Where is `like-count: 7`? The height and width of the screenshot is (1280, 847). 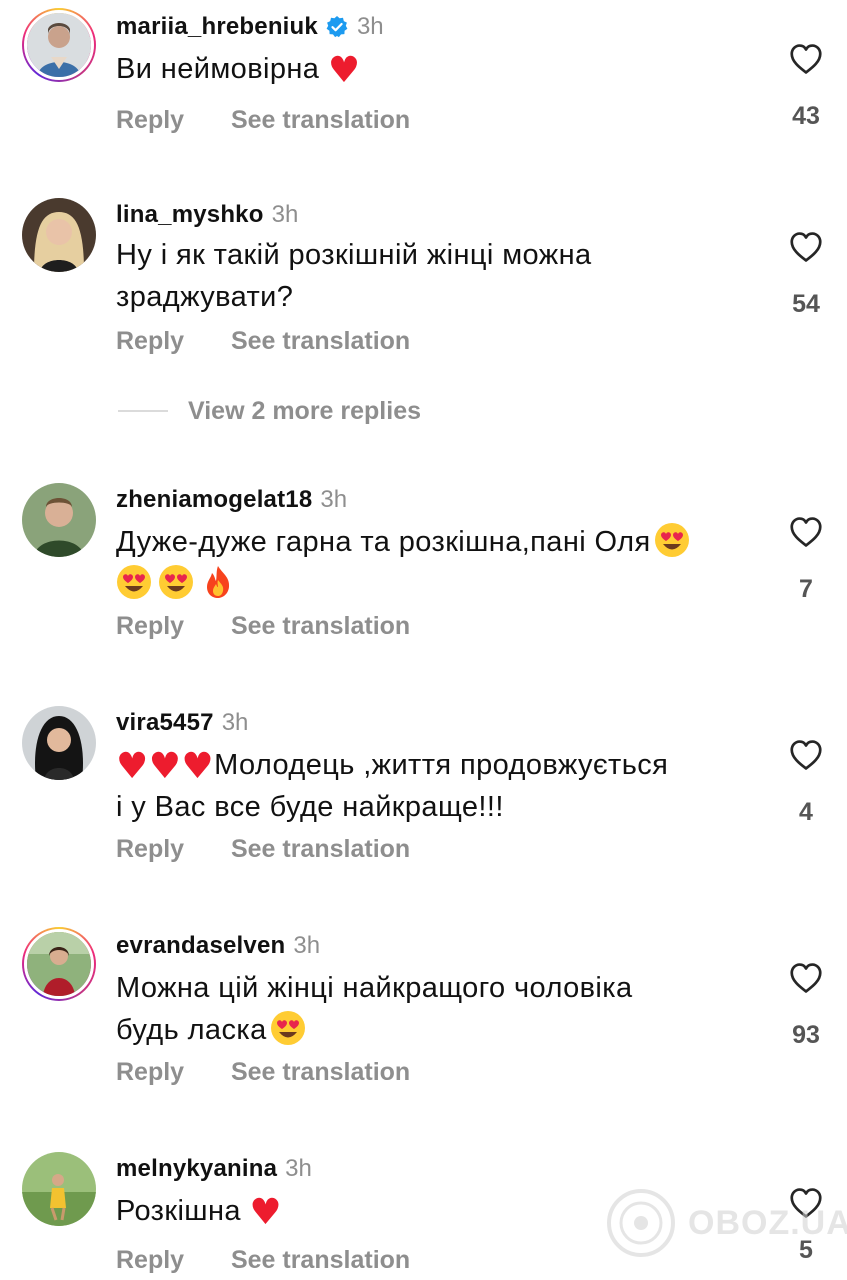 like-count: 7 is located at coordinates (806, 589).